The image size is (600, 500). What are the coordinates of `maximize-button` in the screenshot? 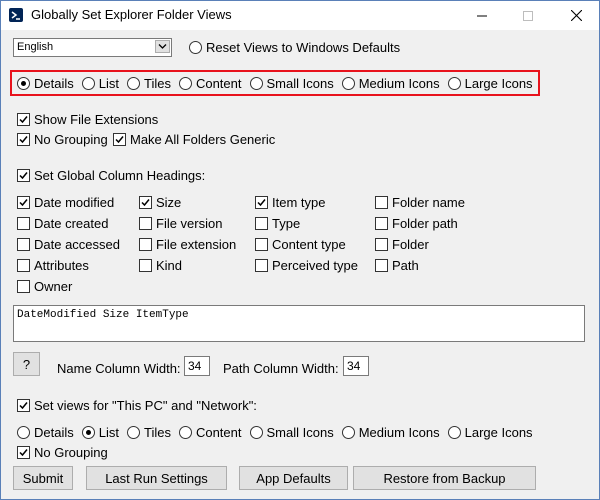 It's located at (528, 15).